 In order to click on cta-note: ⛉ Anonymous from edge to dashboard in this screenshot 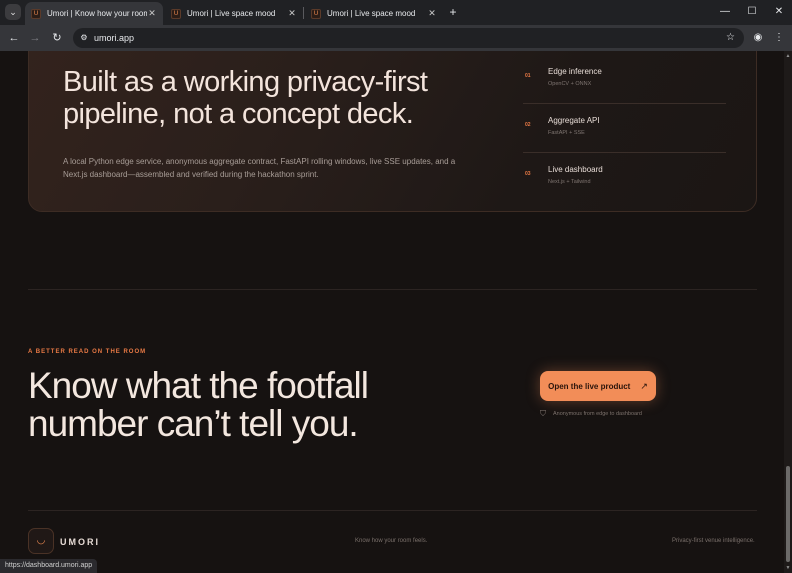, I will do `click(591, 414)`.